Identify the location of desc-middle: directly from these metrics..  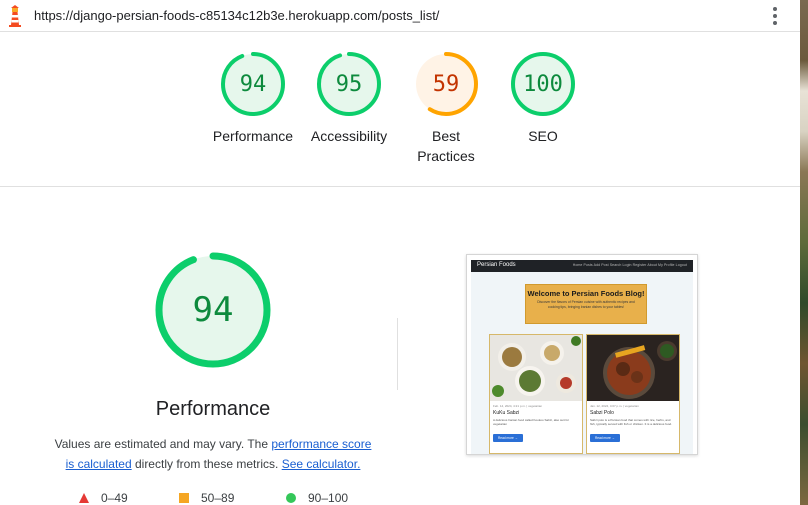
(206, 464).